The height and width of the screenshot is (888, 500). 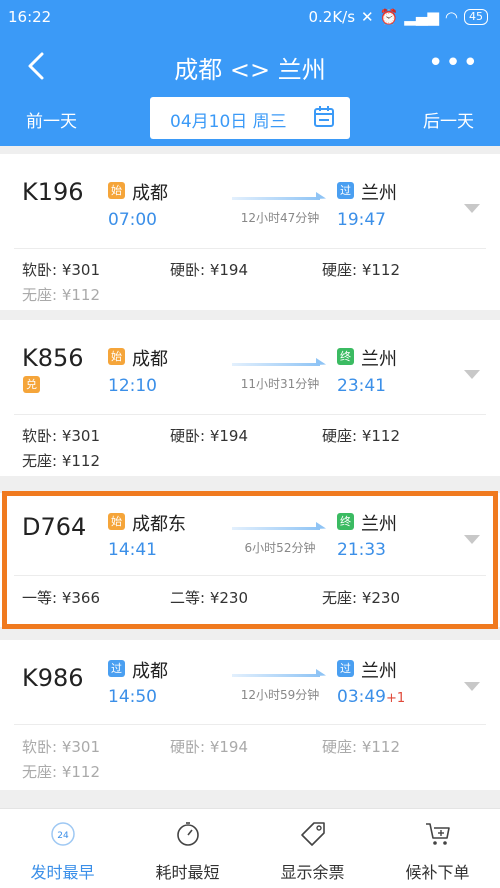 I want to click on tab-shortest-duration: 耗时最短, so click(x=187, y=848).